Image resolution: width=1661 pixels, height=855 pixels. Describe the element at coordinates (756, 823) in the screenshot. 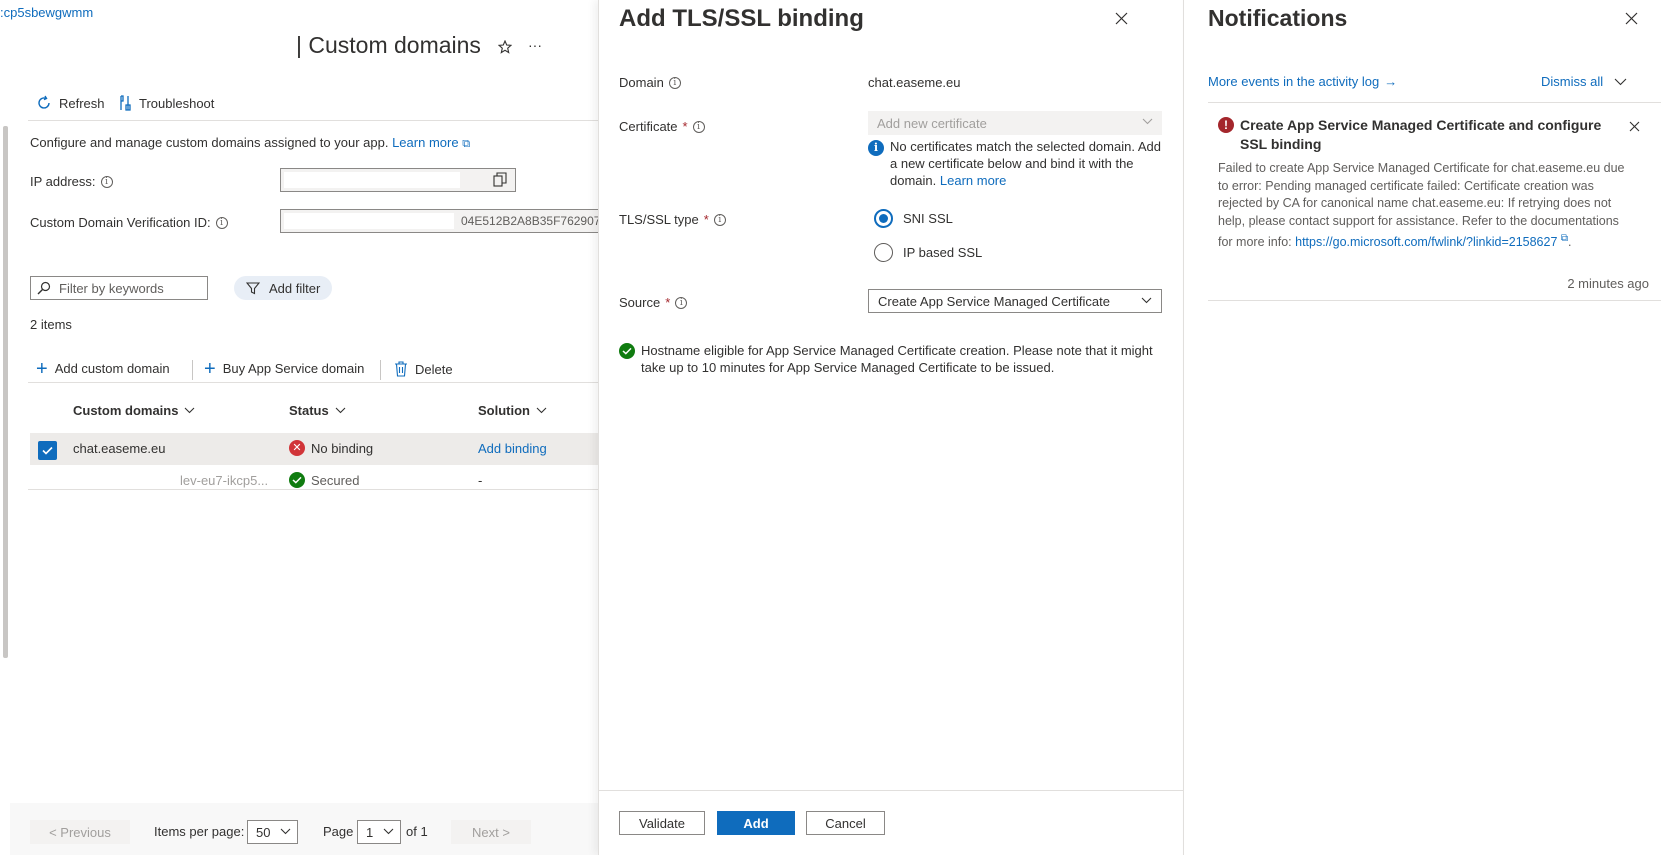

I see `add-button: Add` at that location.